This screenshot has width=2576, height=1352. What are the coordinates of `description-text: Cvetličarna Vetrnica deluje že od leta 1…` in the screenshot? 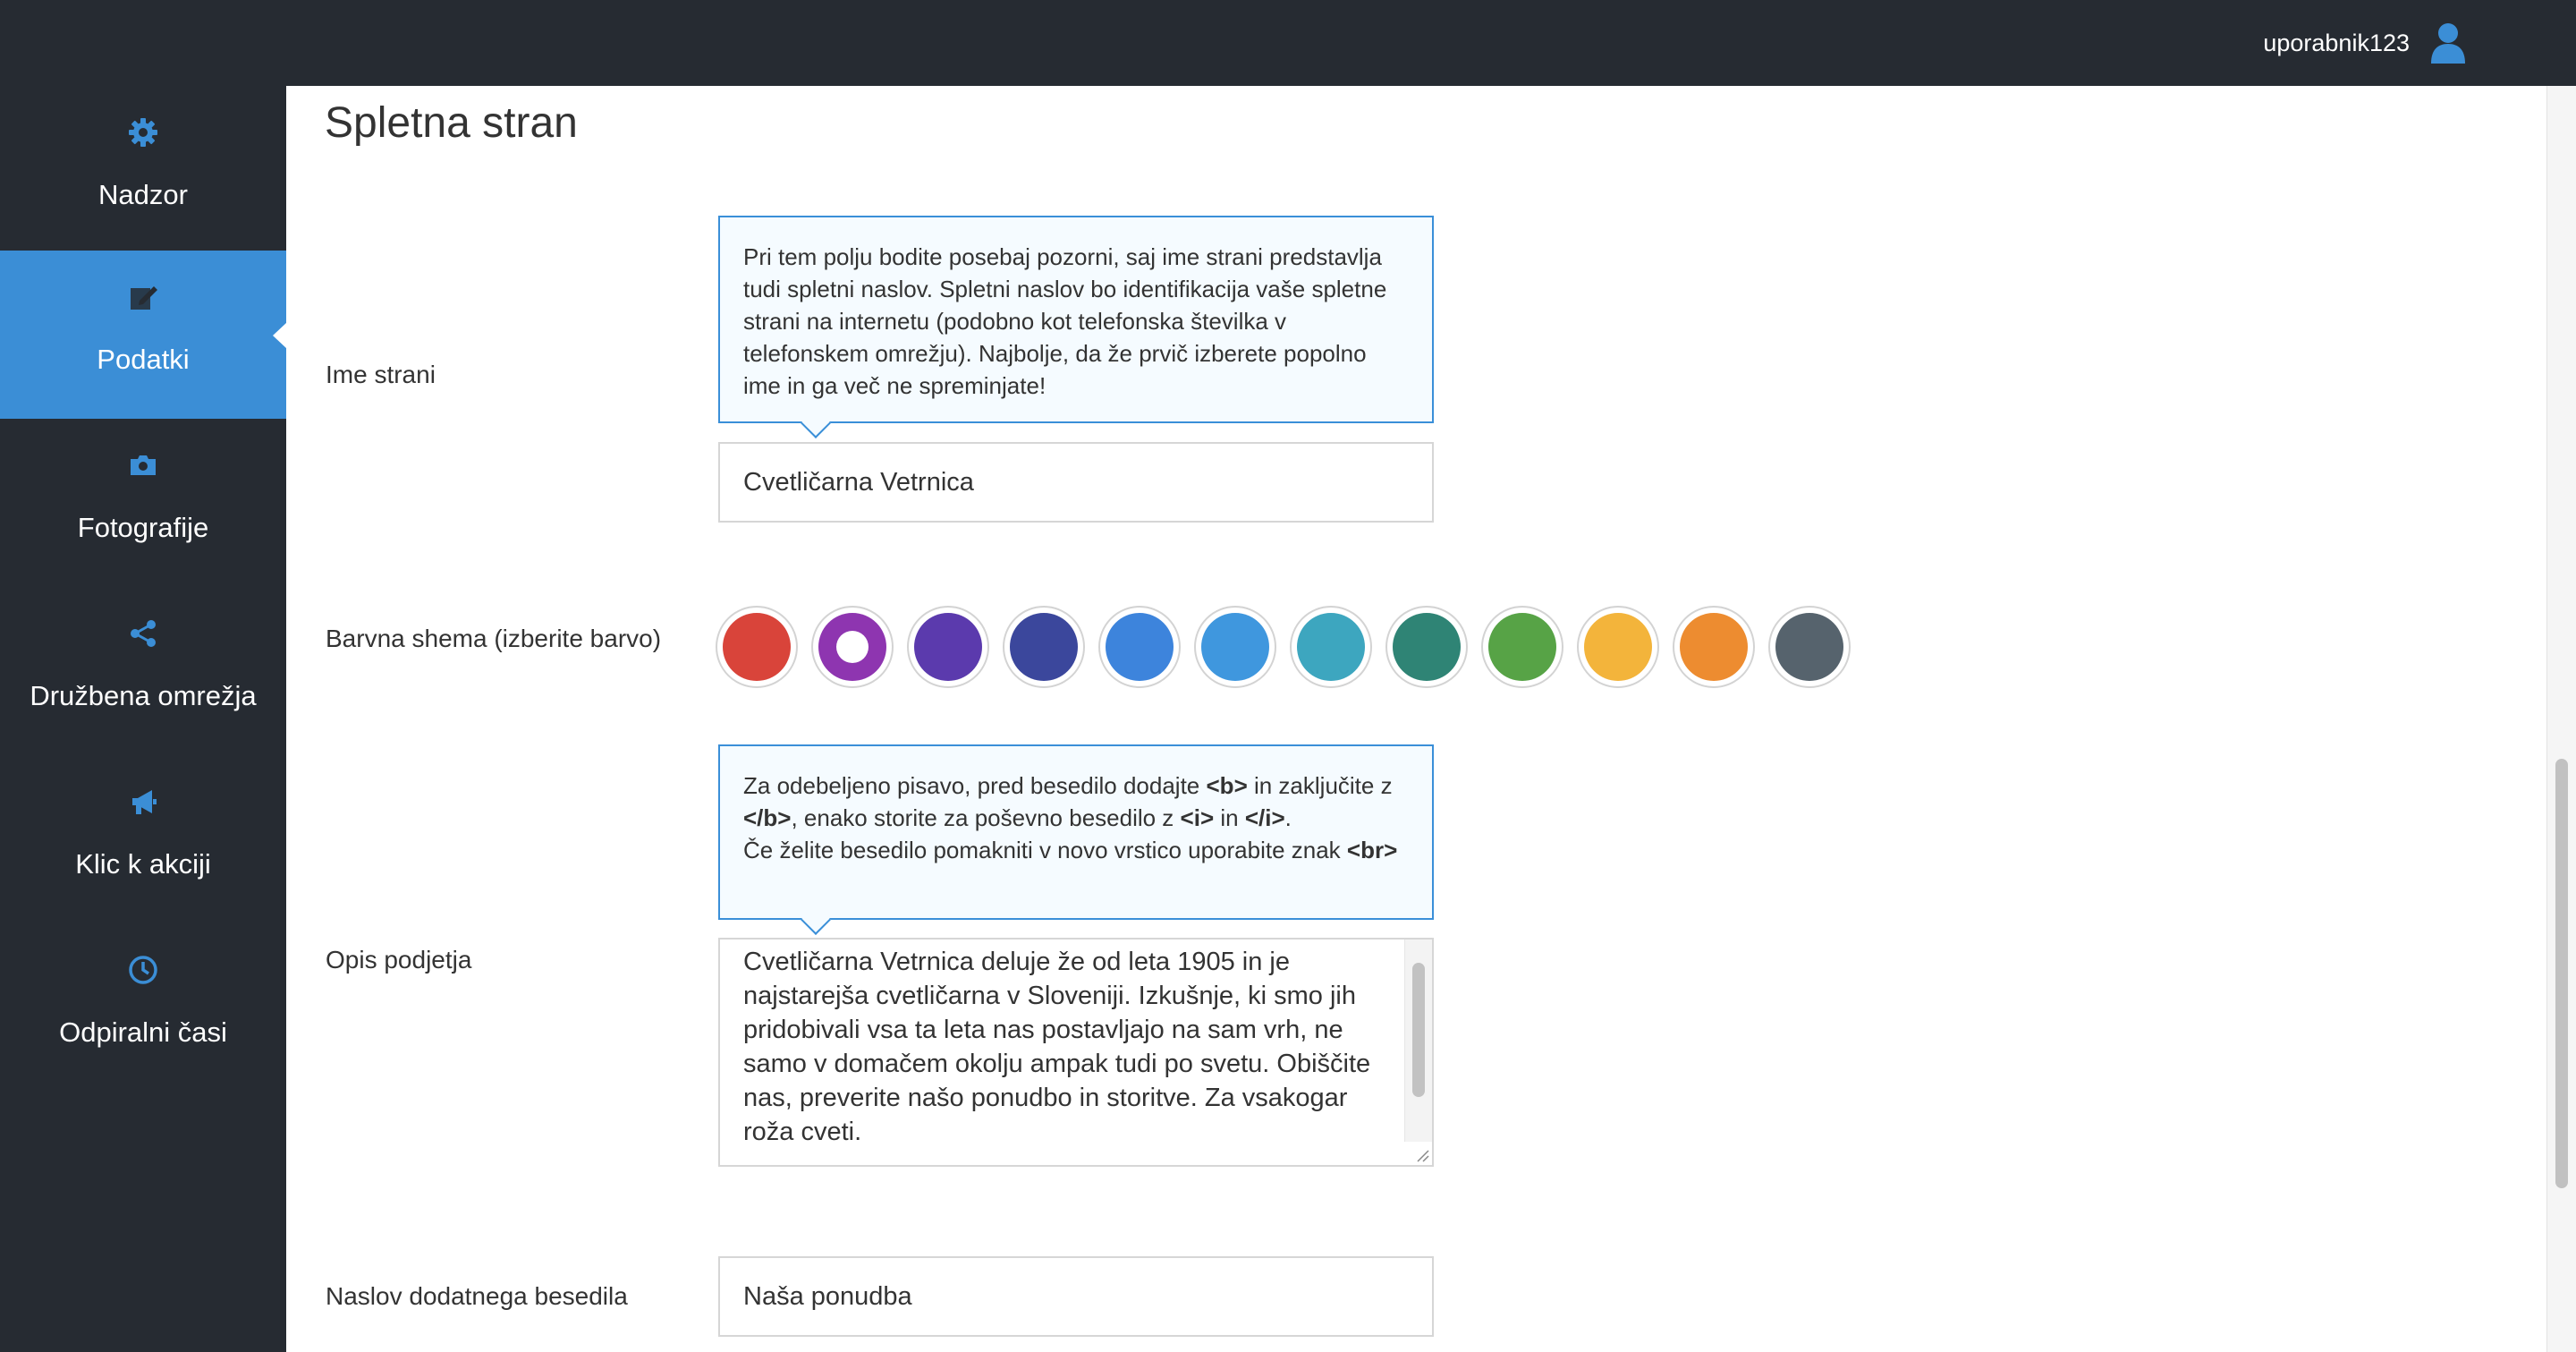 It's located at (1065, 1047).